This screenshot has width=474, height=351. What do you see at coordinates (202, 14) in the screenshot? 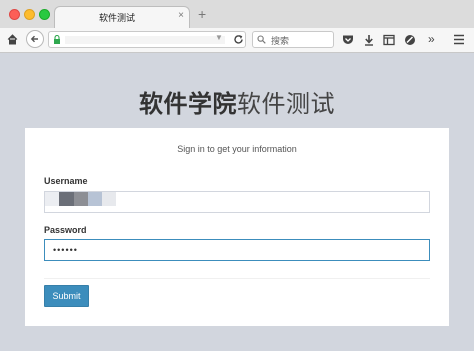
I see `new-tab-button: +` at bounding box center [202, 14].